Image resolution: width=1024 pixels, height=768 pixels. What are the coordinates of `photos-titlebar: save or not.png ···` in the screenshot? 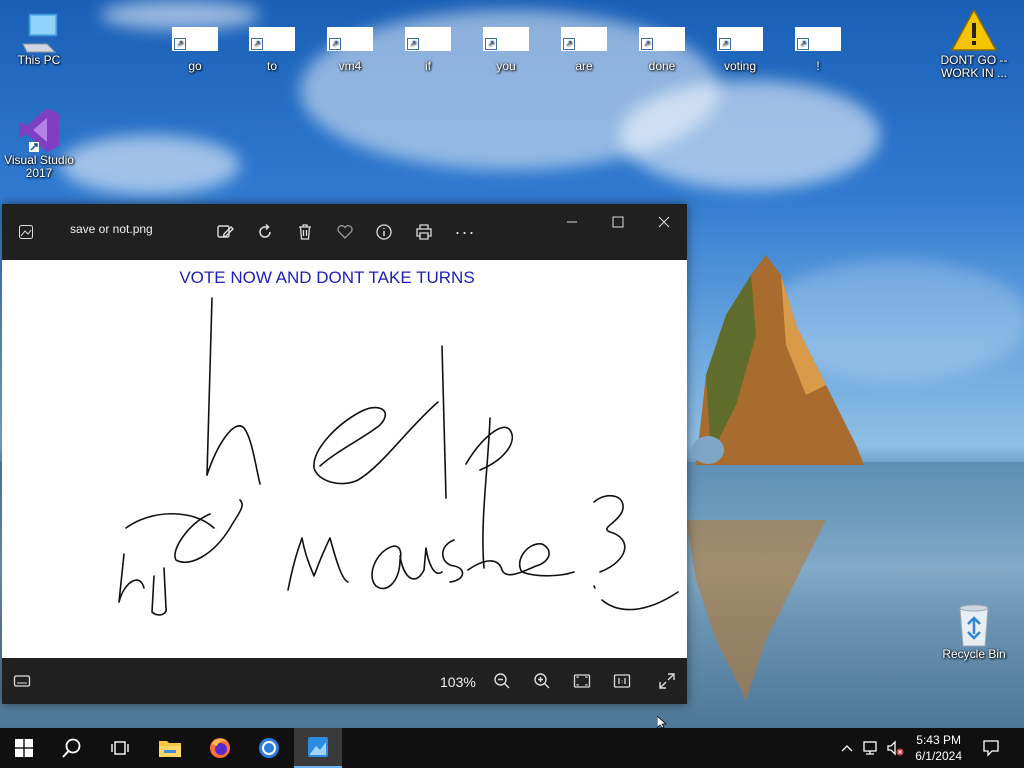 It's located at (344, 232).